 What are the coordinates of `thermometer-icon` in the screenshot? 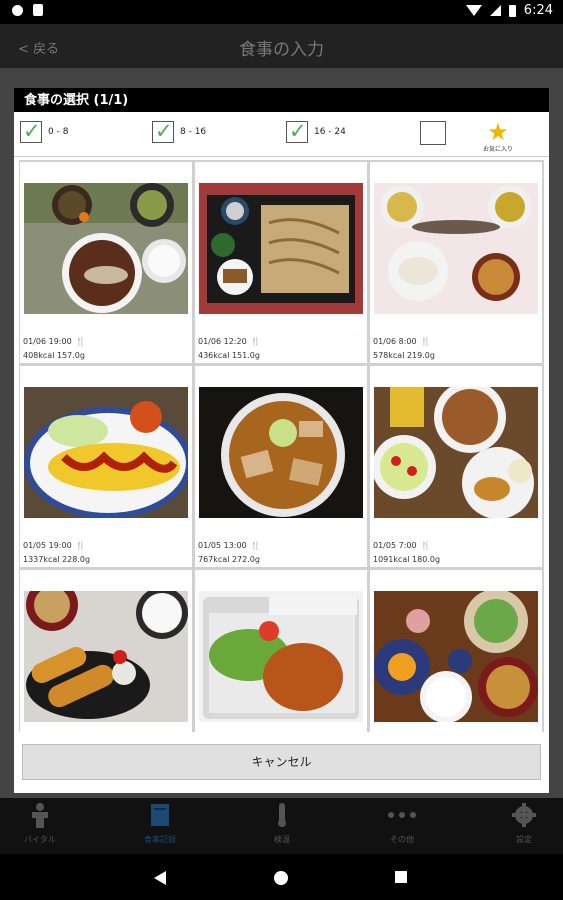 It's located at (282, 815).